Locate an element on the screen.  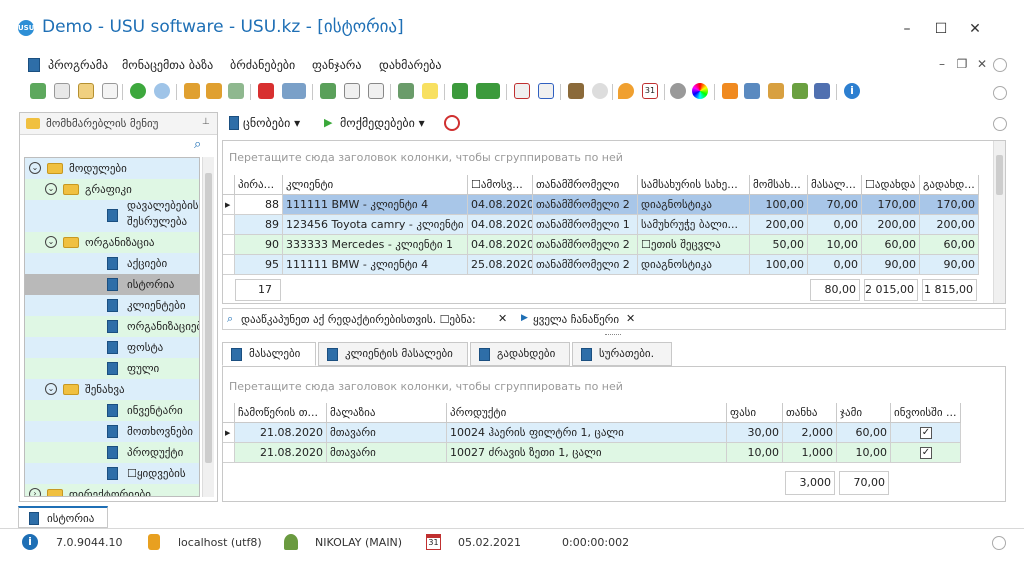
menu-program: პროგრამა is located at coordinates (78, 65).